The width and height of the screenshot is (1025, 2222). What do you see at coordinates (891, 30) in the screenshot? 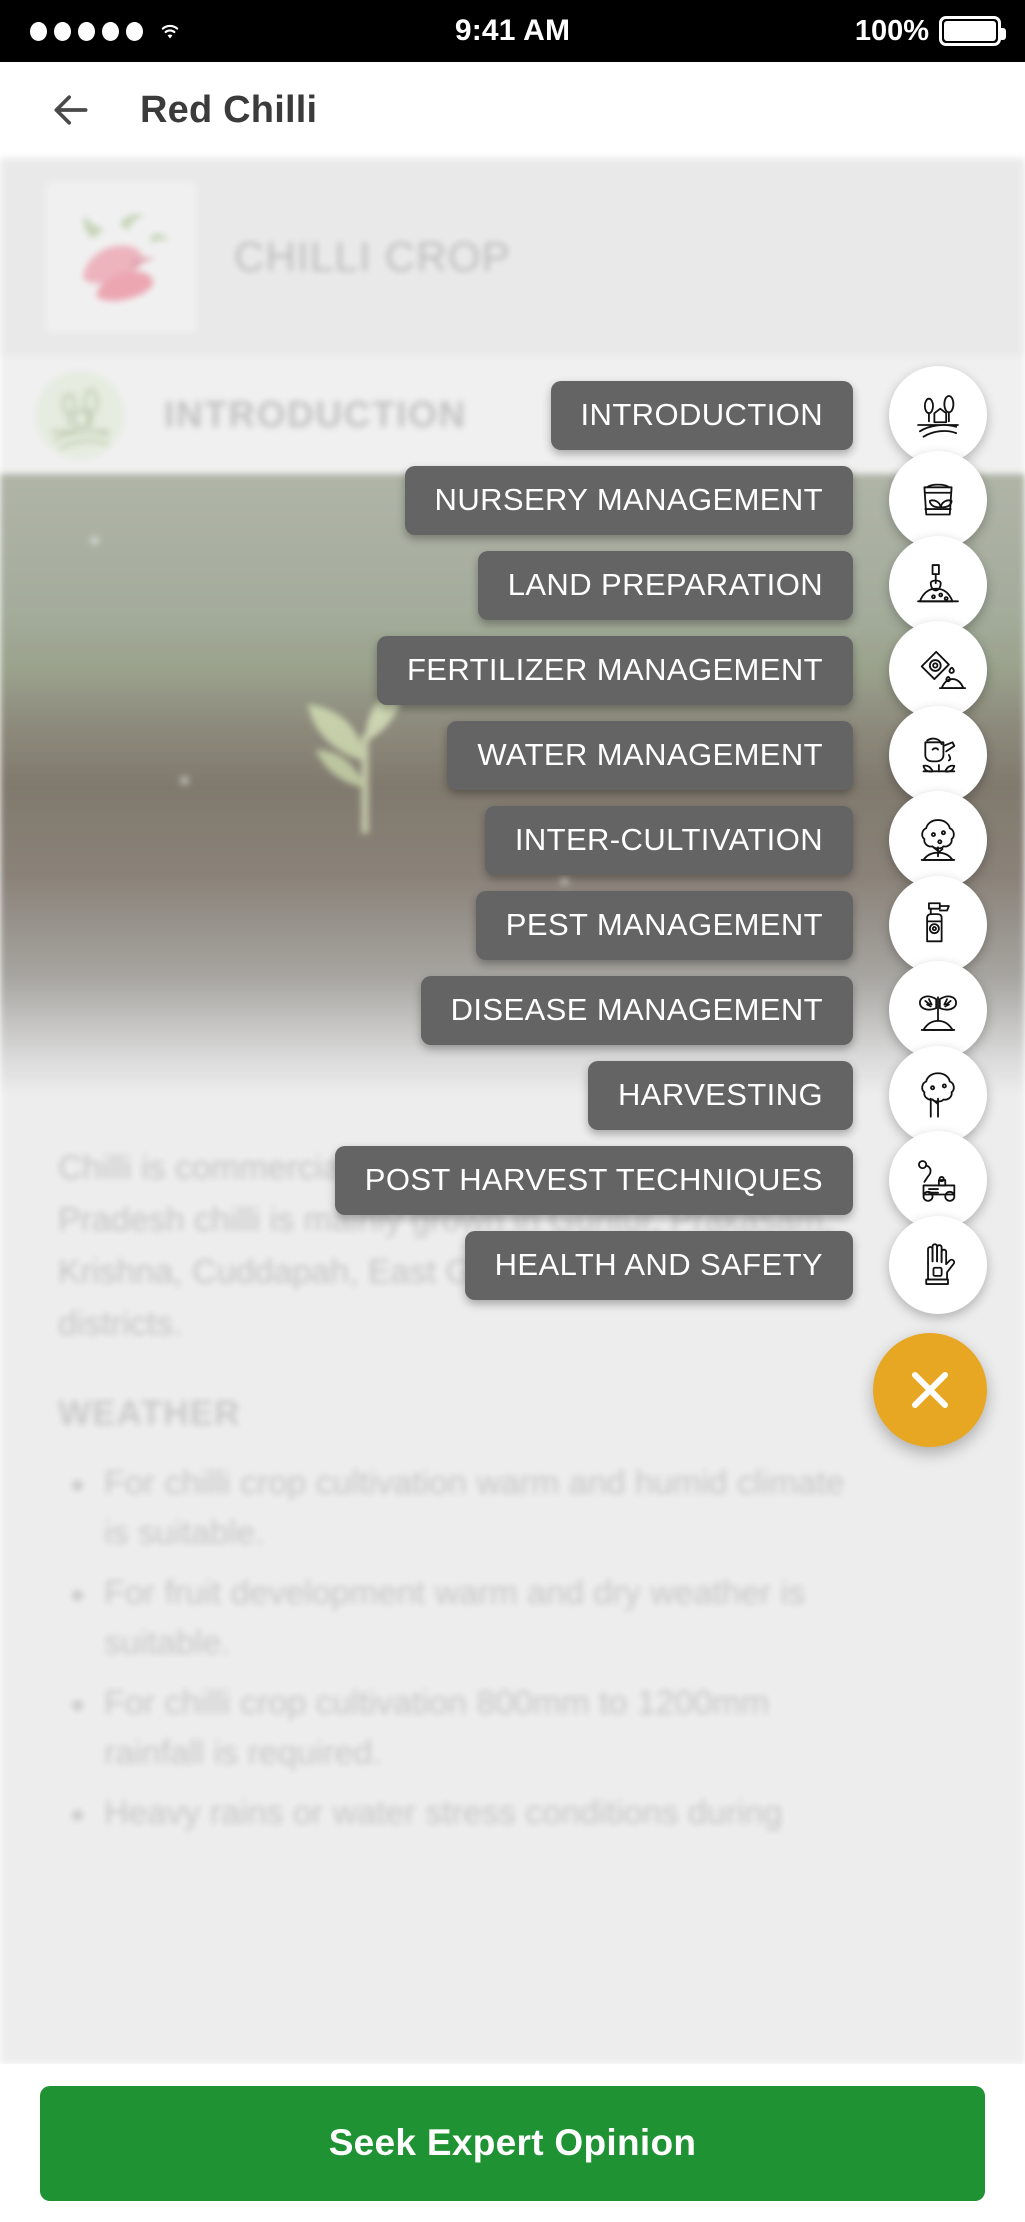
I see `battery-percent-label: 100%` at bounding box center [891, 30].